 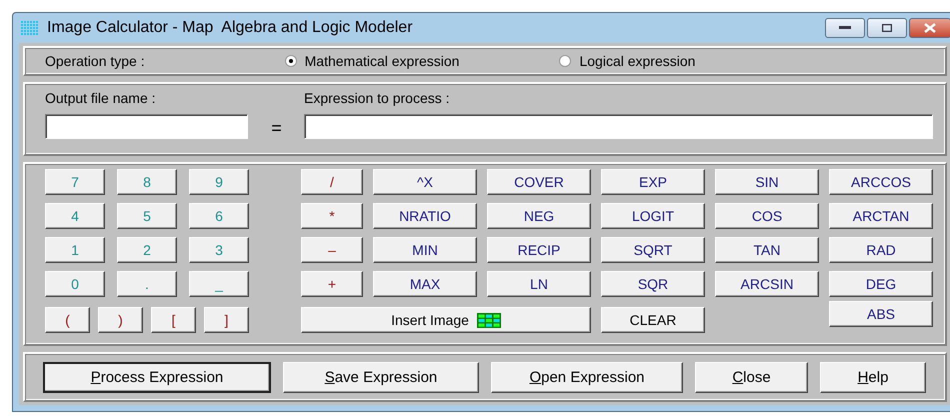 What do you see at coordinates (332, 182) in the screenshot?
I see `operator-key: /` at bounding box center [332, 182].